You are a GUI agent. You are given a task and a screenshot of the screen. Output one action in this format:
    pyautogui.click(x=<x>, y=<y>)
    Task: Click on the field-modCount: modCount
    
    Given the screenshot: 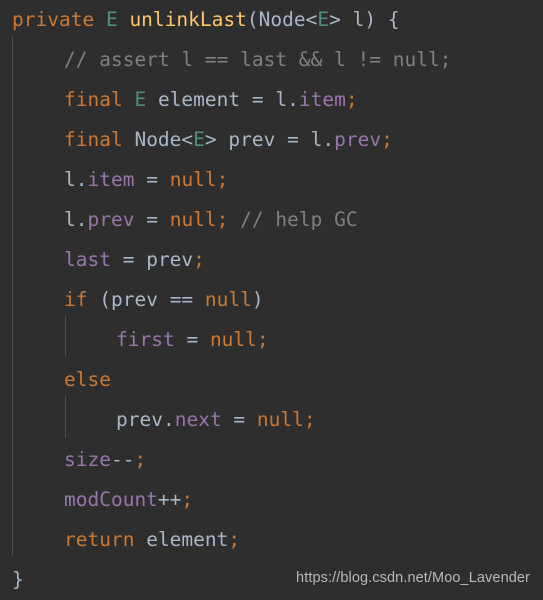 What is the action you would take?
    pyautogui.click(x=111, y=499)
    